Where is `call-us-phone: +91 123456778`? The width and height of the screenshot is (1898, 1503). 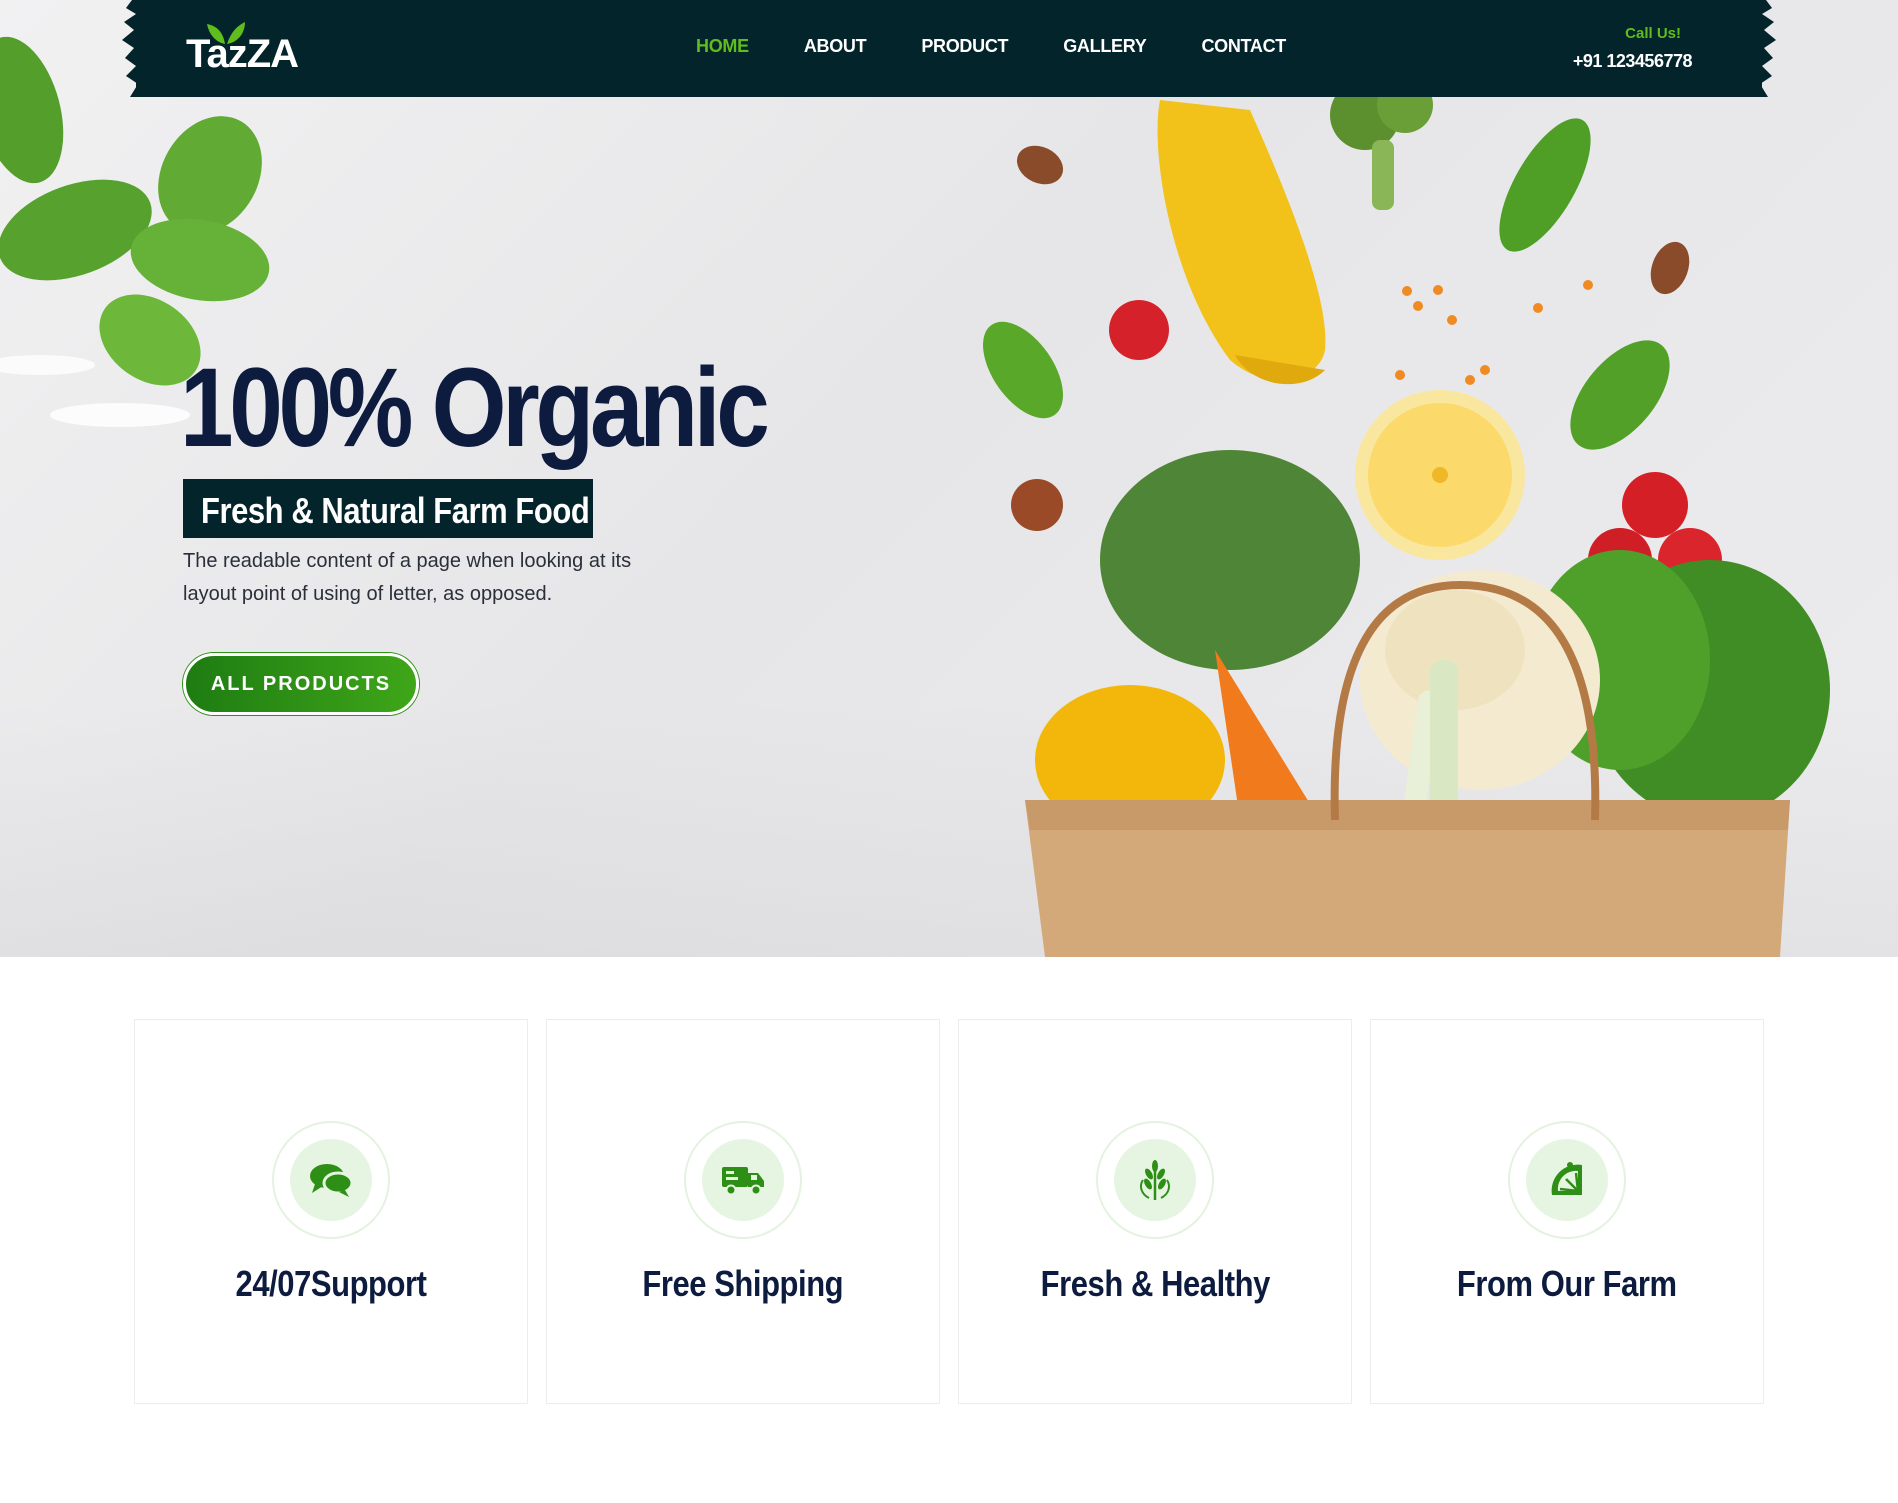 call-us-phone: +91 123456778 is located at coordinates (1633, 61).